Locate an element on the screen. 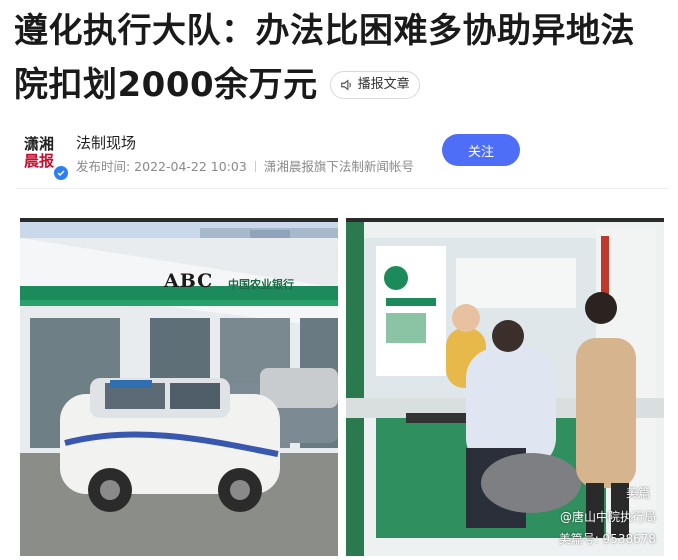 The image size is (678, 560). bank-sign-name: 中国农业银行 is located at coordinates (261, 284).